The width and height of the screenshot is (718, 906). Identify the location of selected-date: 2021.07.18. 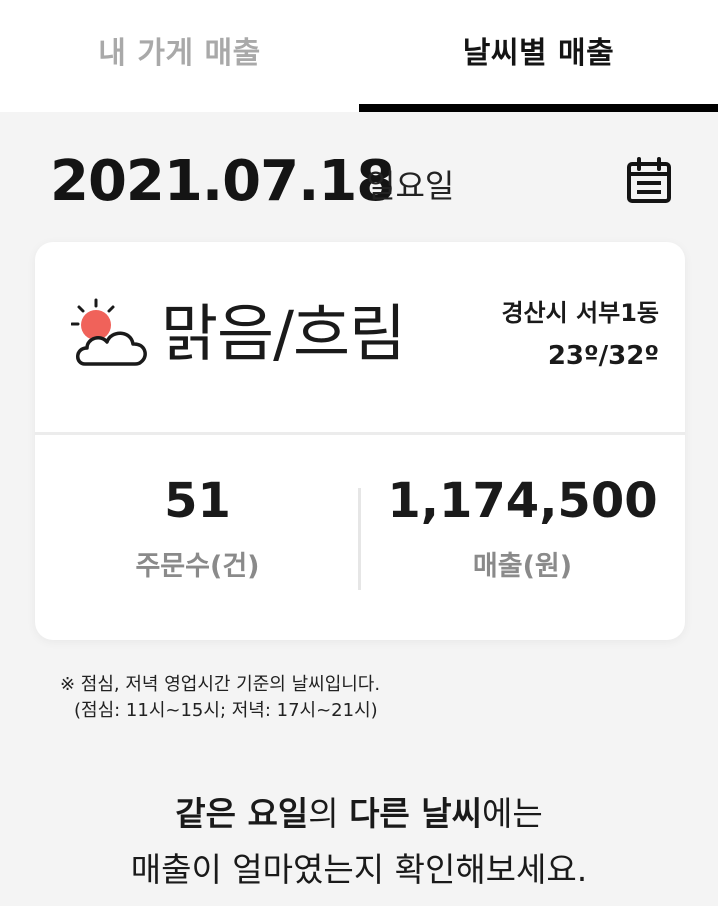
(222, 181).